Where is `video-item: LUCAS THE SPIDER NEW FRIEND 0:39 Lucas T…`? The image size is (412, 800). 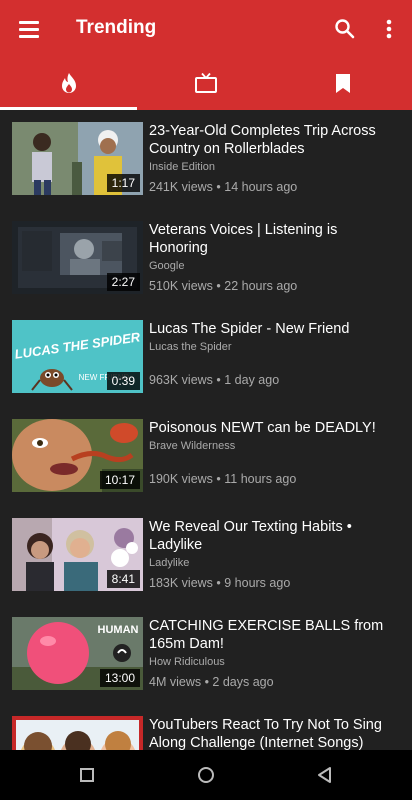 video-item: LUCAS THE SPIDER NEW FRIEND 0:39 Lucas T… is located at coordinates (206, 357).